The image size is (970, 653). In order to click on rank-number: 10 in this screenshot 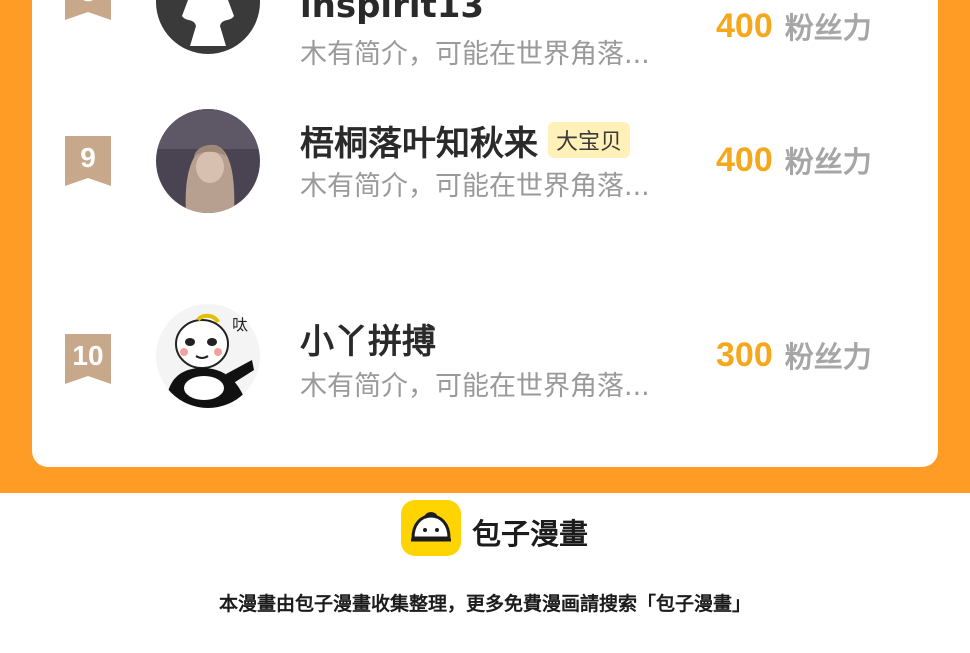, I will do `click(88, 355)`.